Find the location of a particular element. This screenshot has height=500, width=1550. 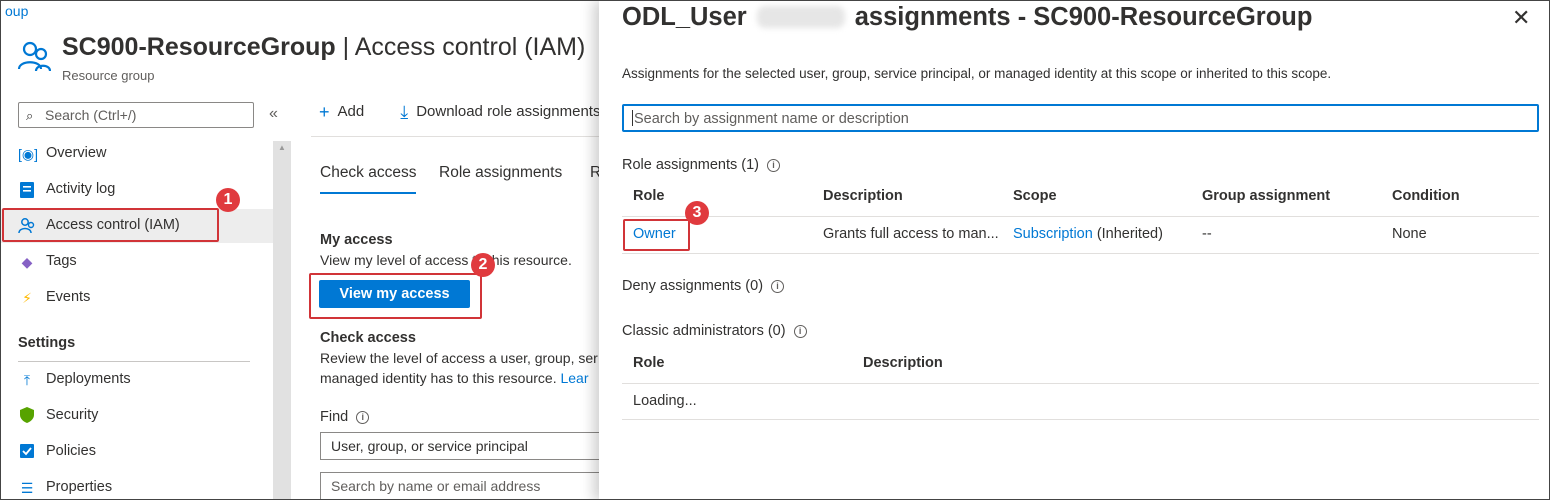

section-divider is located at coordinates (134, 361).